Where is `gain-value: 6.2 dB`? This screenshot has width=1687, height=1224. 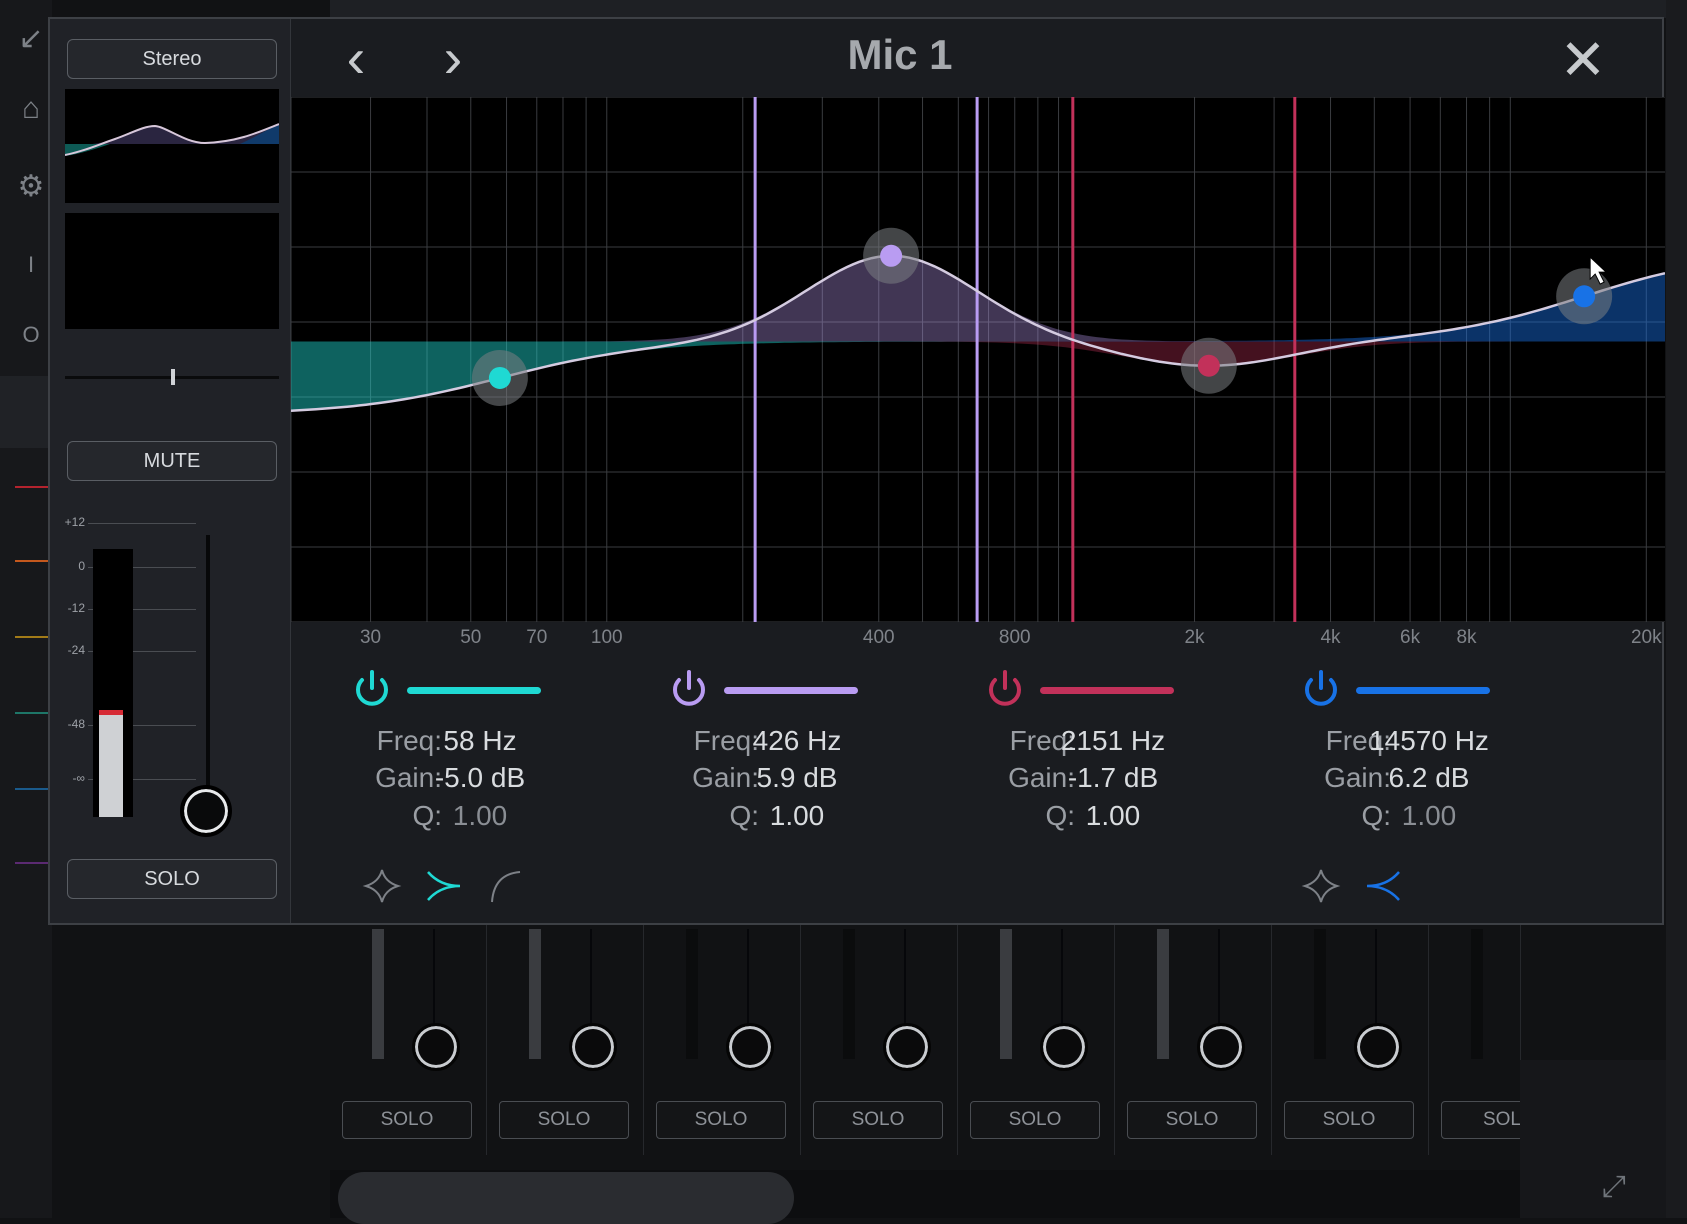 gain-value: 6.2 dB is located at coordinates (1429, 778).